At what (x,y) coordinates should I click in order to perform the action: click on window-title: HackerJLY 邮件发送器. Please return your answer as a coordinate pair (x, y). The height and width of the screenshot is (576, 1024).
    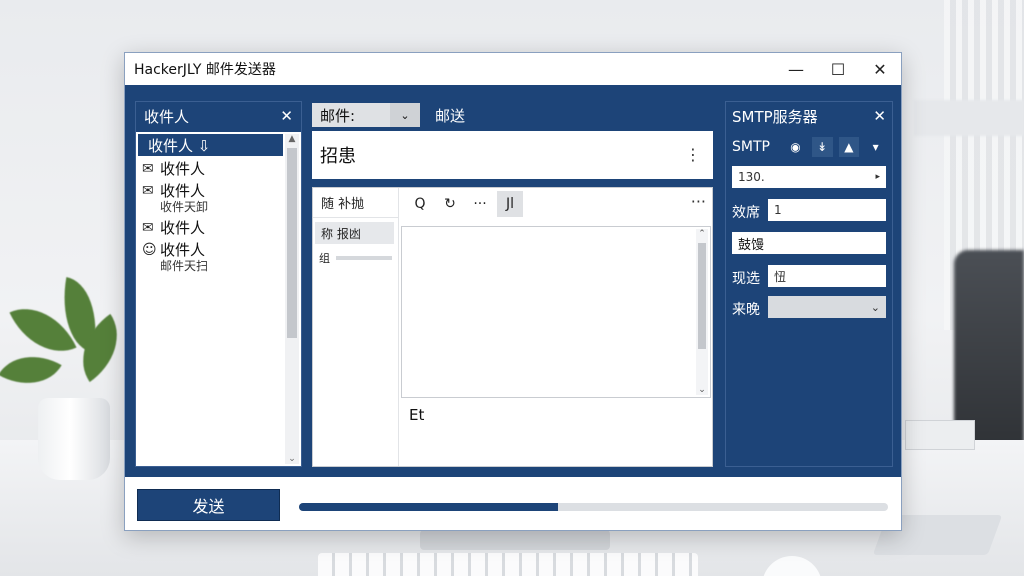
    Looking at the image, I should click on (205, 70).